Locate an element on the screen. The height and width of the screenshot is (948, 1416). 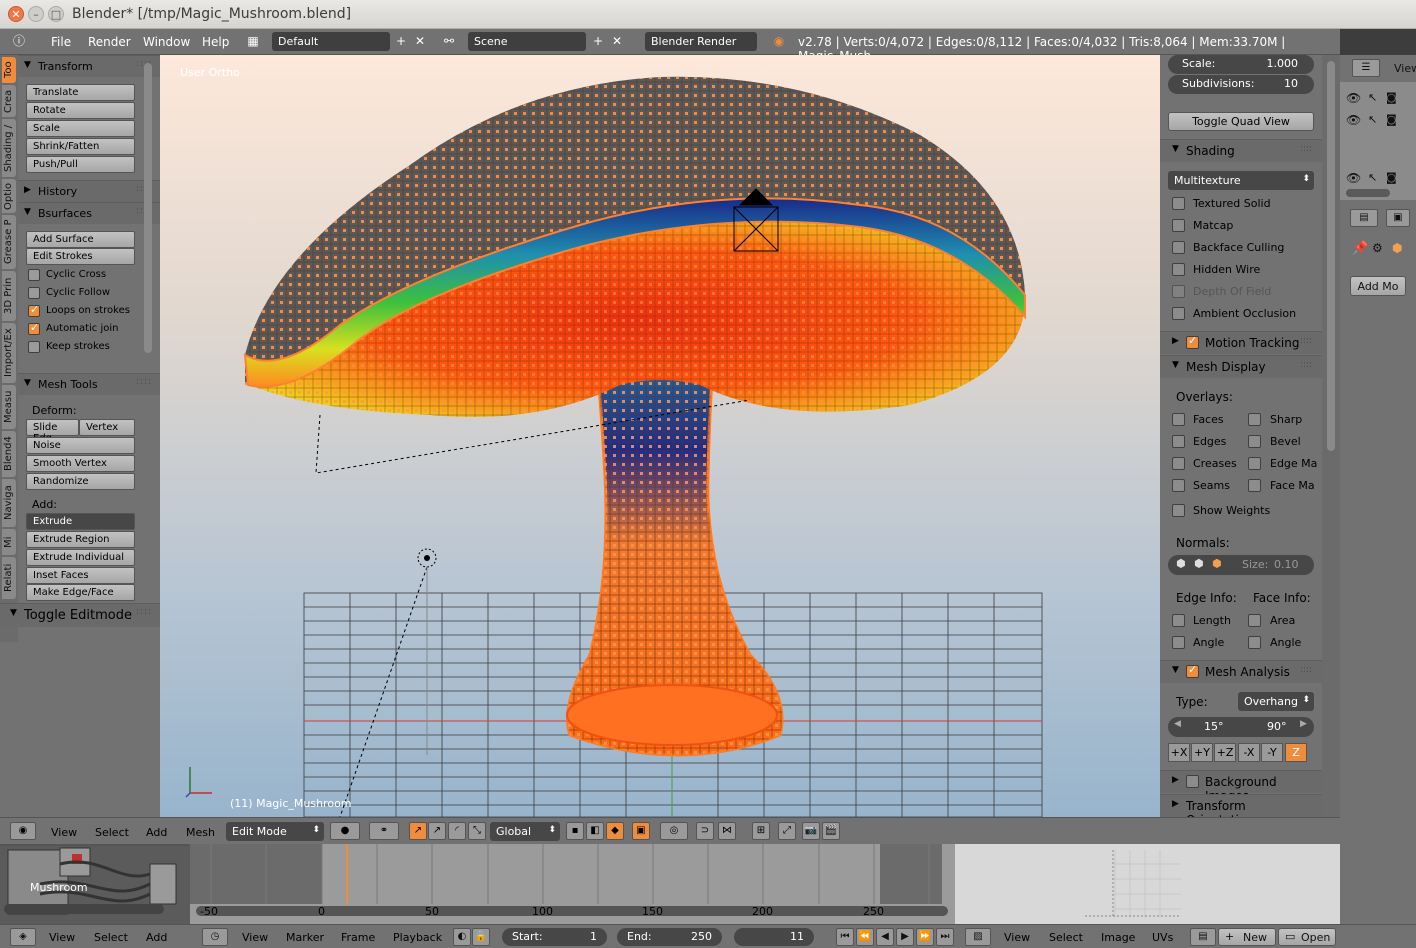
edge-length-checkbox is located at coordinates (1178, 620).